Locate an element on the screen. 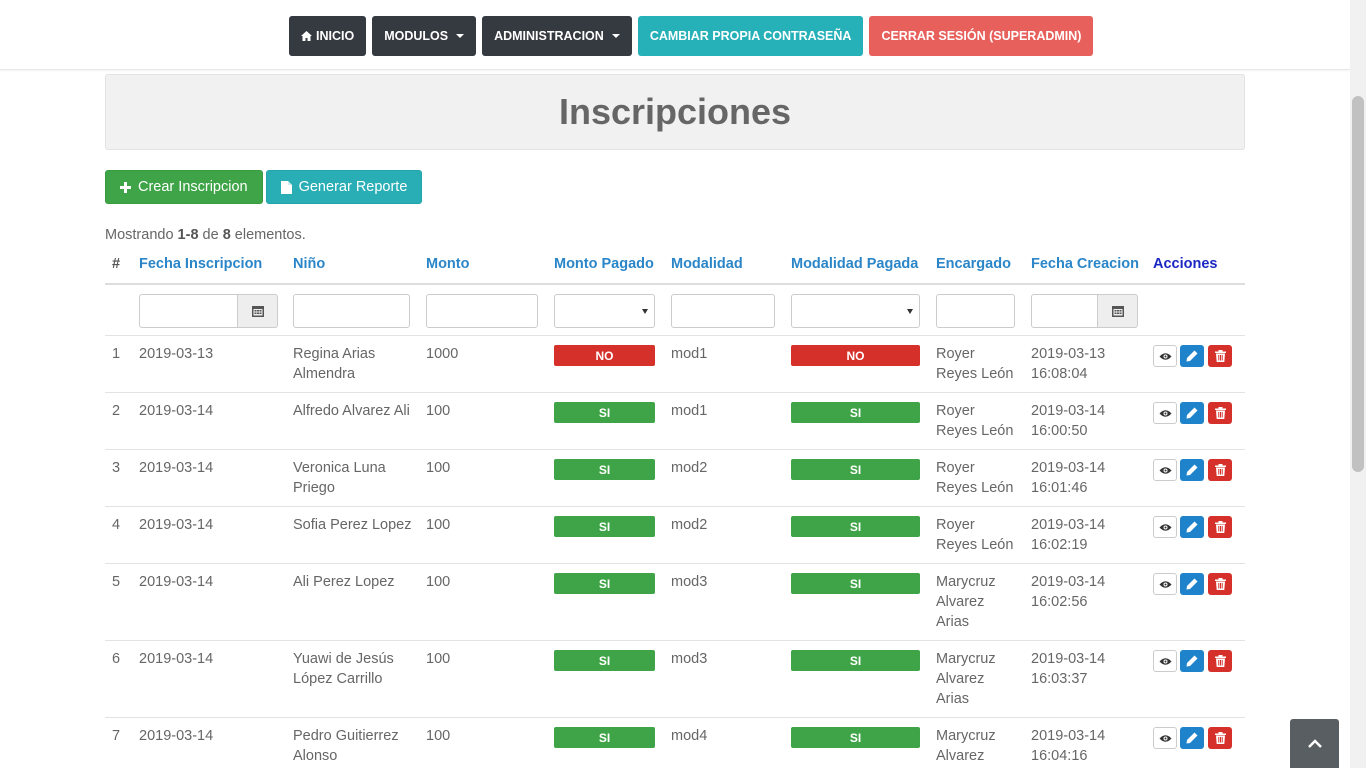 The width and height of the screenshot is (1366, 768). cell-nino: Yuawi de Jesús López Carrillo is located at coordinates (343, 669).